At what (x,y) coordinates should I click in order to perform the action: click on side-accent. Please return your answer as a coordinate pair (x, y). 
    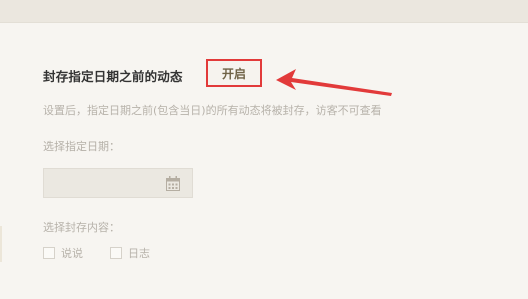
    Looking at the image, I should click on (1, 244).